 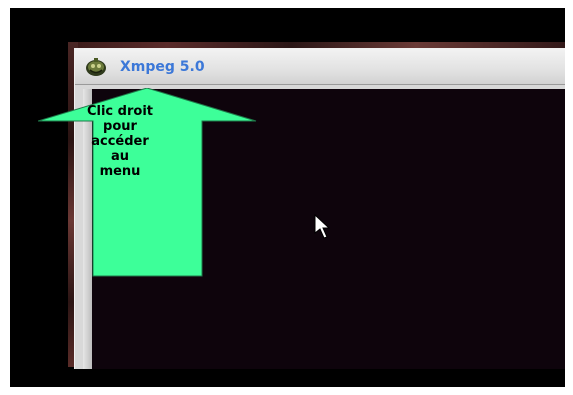 I want to click on callout-line: accéder, so click(x=120, y=141).